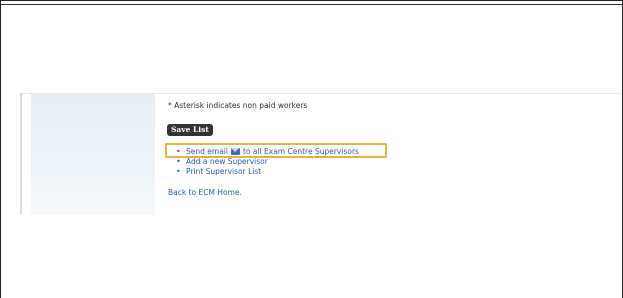  Describe the element at coordinates (224, 171) in the screenshot. I see `print-supervisor-label: Print Supervisor List` at that location.